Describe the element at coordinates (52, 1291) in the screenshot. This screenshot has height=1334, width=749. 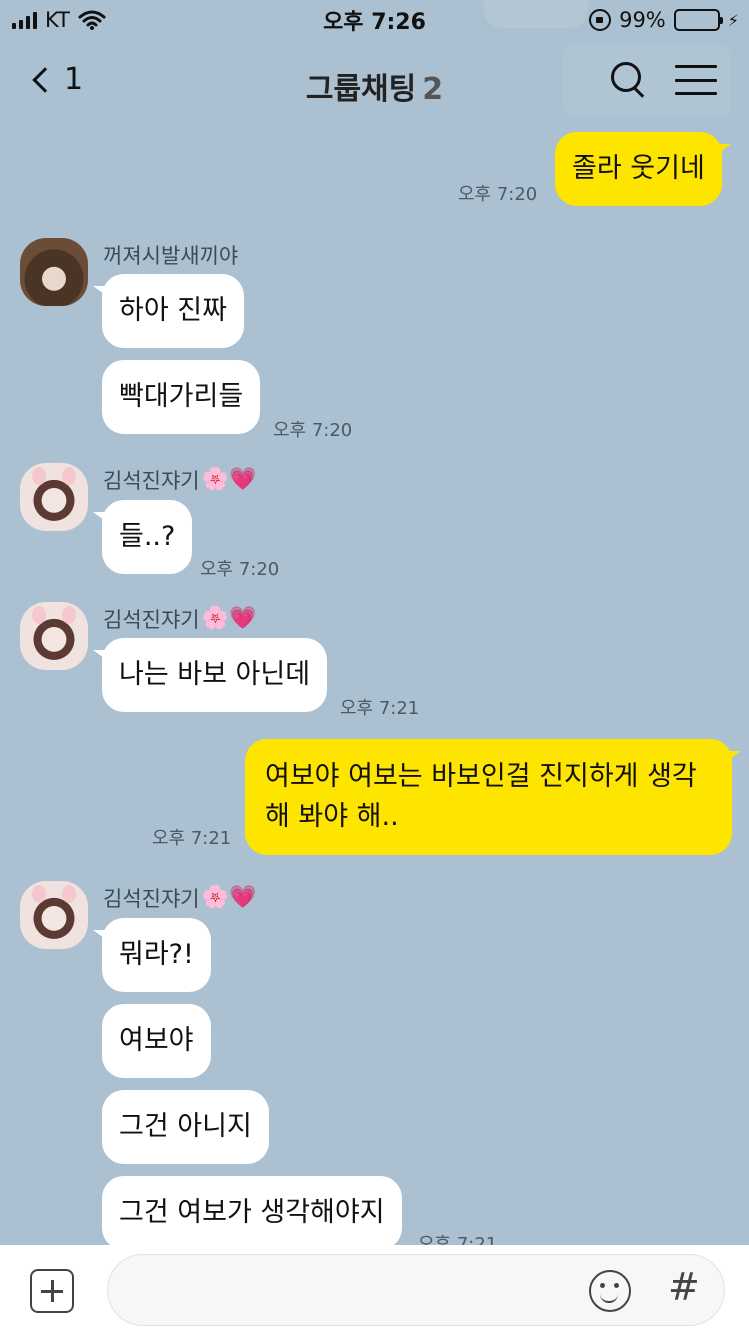
I see `plus-icon` at that location.